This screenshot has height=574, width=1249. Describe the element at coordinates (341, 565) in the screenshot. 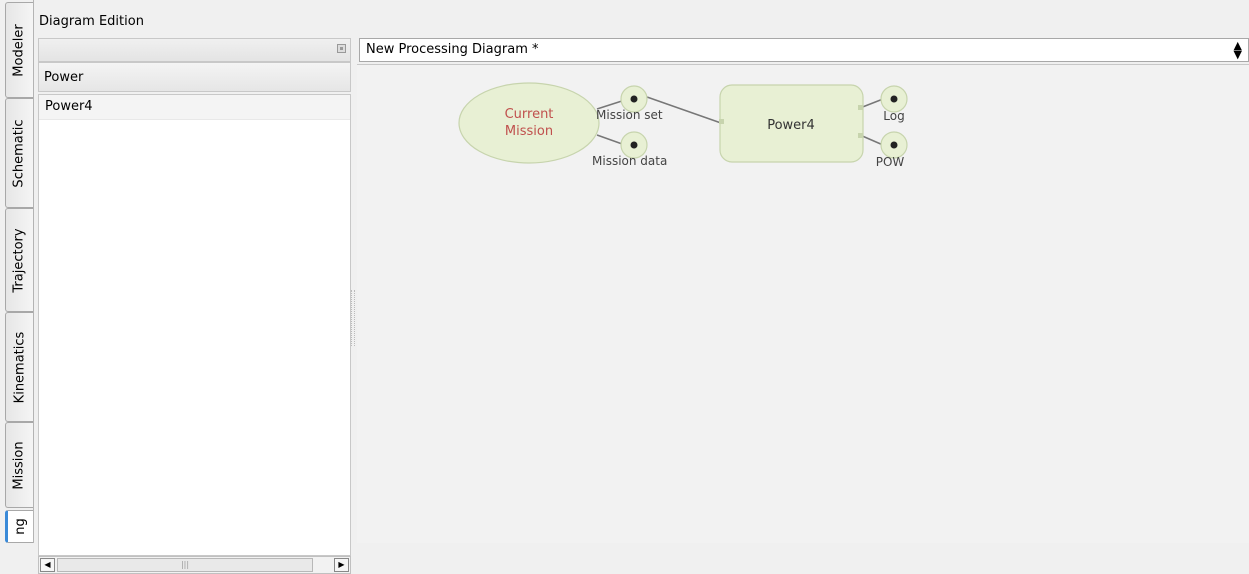

I see `arrow-right-icon: ▶` at that location.